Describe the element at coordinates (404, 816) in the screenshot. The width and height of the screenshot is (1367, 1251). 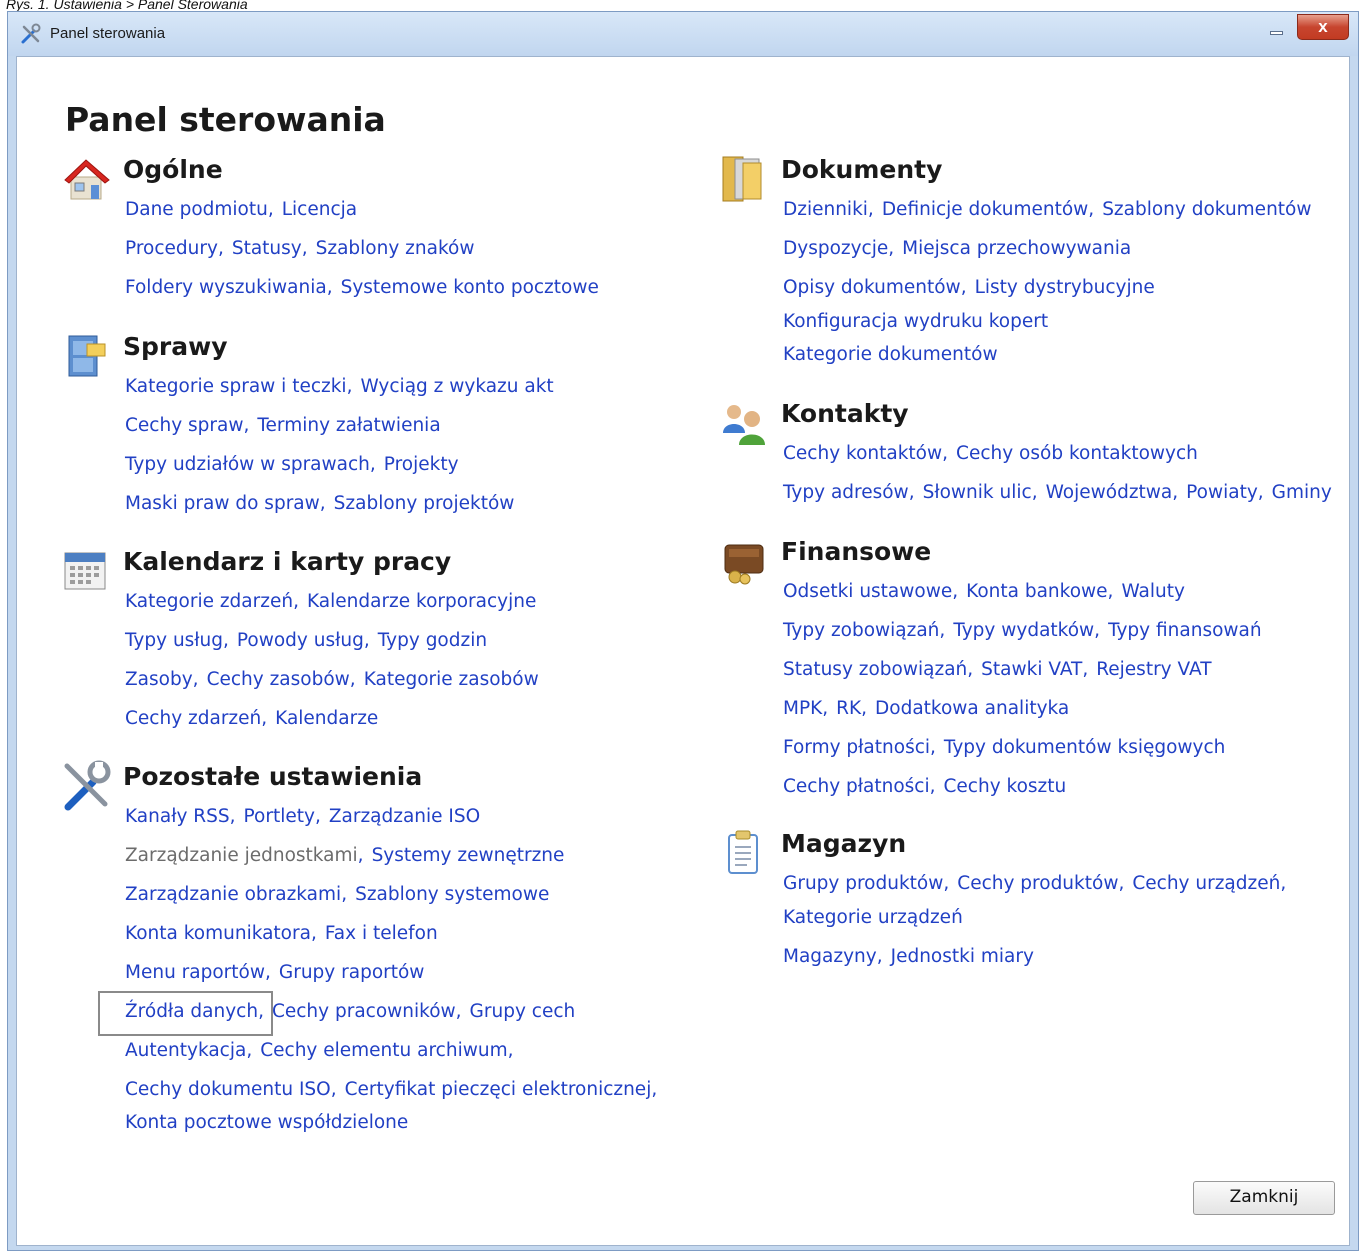
I see `link-zarzadzanie-iso: Zarządzanie ISO` at that location.